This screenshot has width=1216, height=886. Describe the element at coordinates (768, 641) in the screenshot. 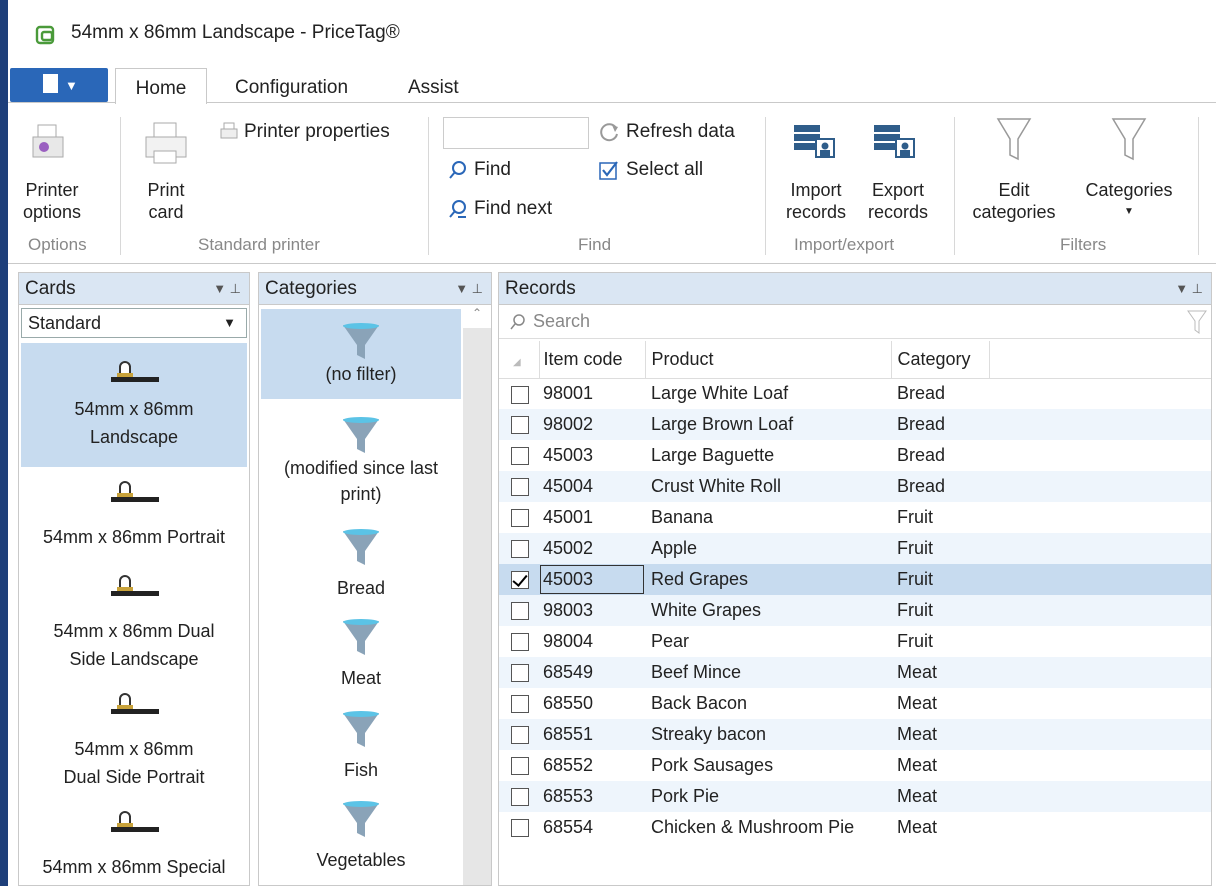

I see `product-cell: Pear` at that location.